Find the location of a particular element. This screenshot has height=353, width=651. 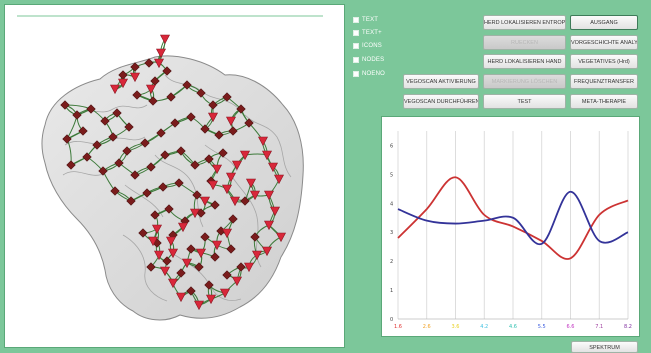

vegetativ-button: VEGETATIVES (Hrd) is located at coordinates (604, 61).